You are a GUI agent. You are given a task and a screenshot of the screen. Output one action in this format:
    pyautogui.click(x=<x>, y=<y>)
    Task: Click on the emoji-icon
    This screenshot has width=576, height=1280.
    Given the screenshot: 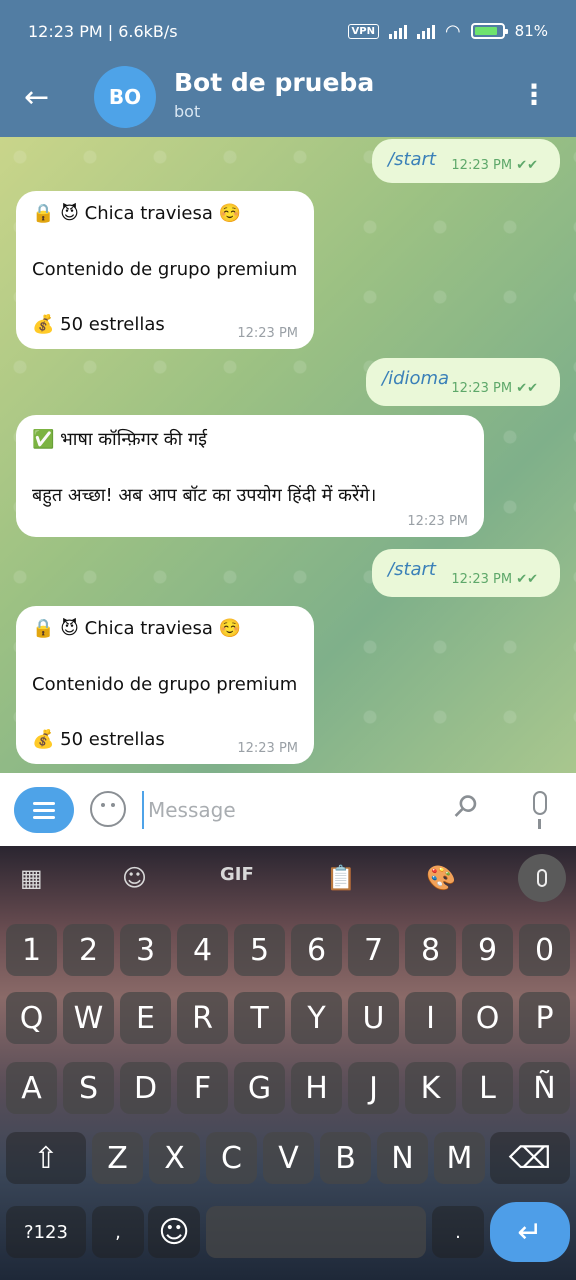 What is the action you would take?
    pyautogui.click(x=108, y=809)
    